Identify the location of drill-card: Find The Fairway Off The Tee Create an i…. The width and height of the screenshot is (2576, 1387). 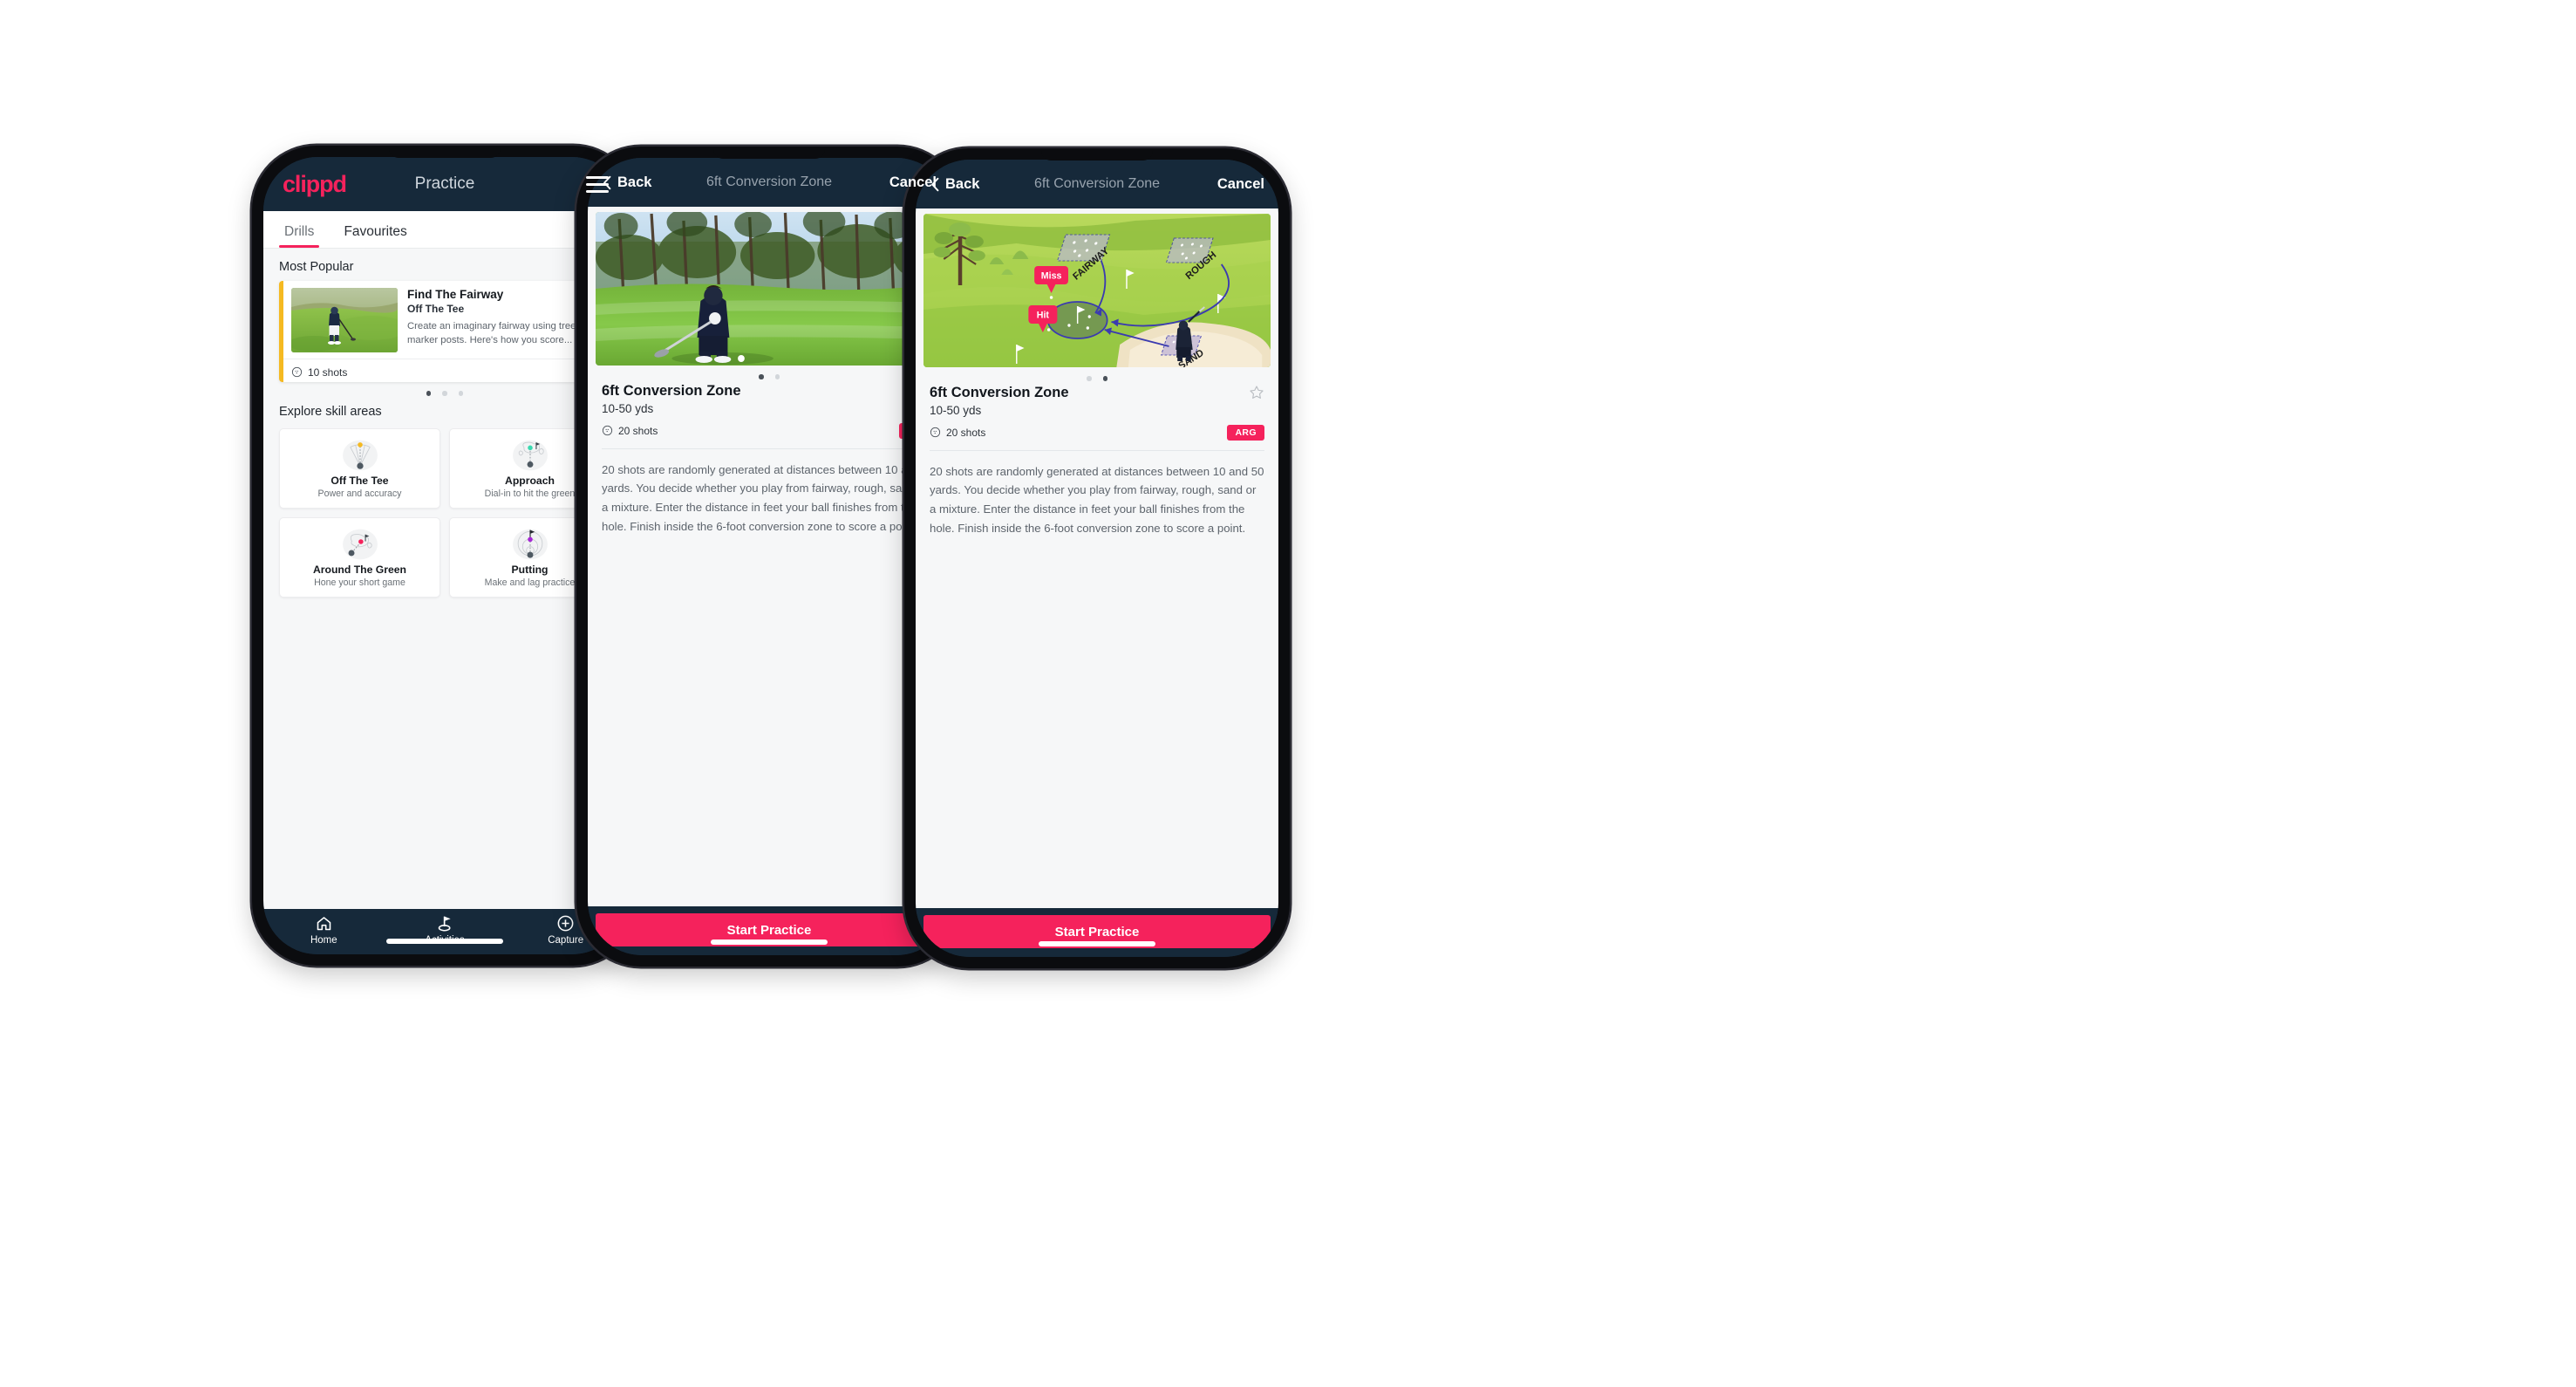
(452, 332).